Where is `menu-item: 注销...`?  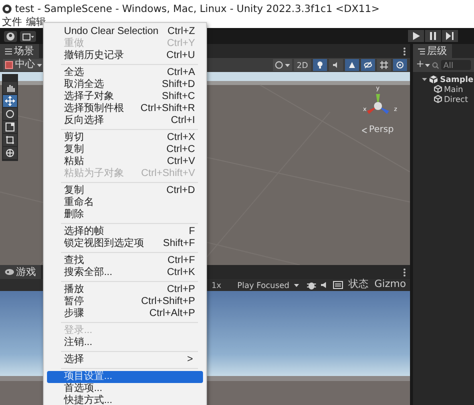
menu-item: 注销... is located at coordinates (125, 343).